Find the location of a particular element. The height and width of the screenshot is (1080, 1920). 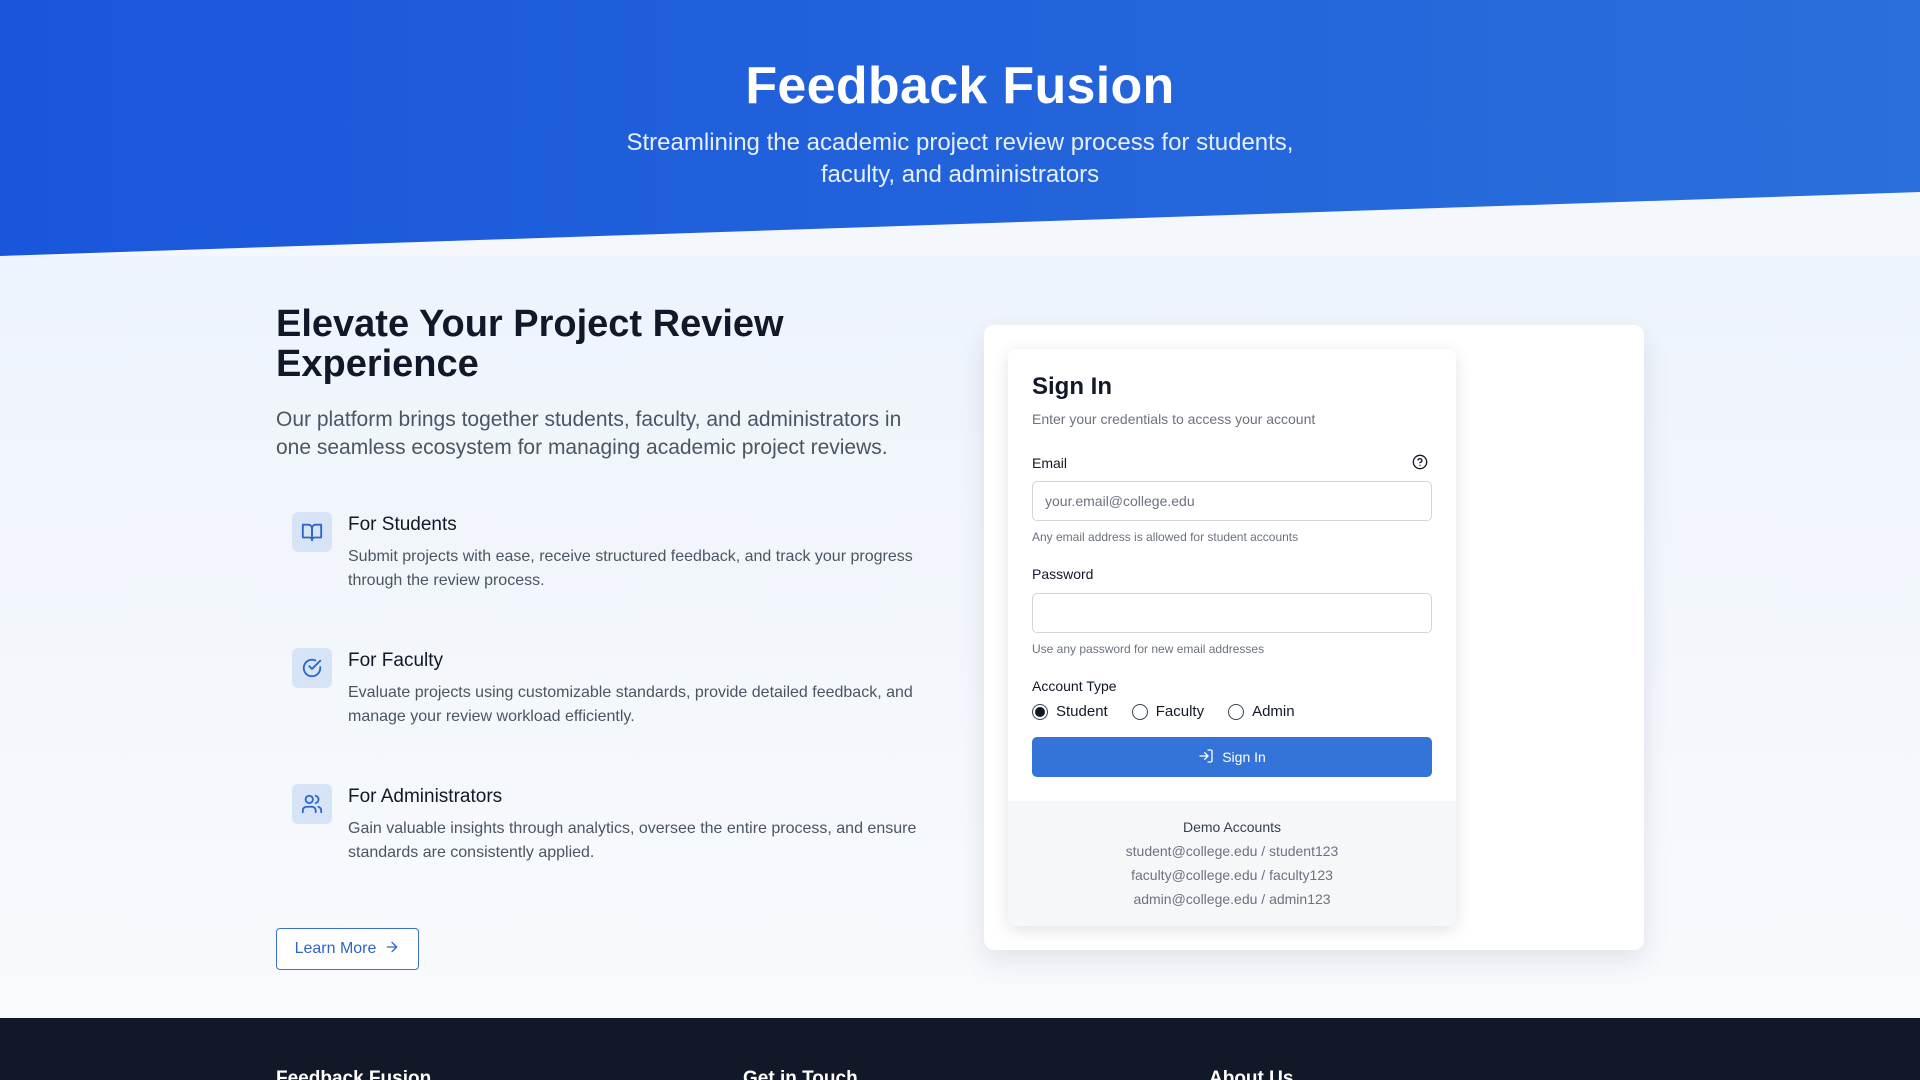

learn-more-button: Learn More is located at coordinates (347, 949).